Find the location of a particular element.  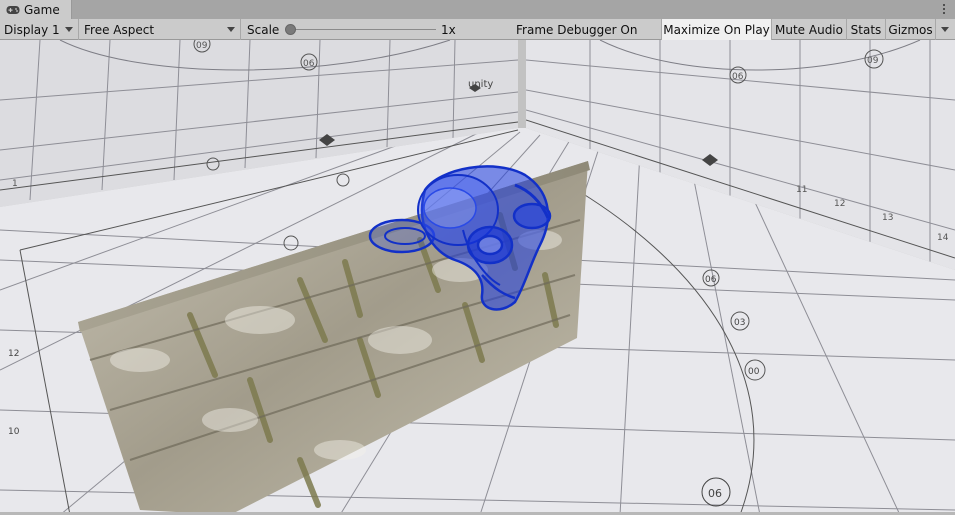

grid-label: 10 is located at coordinates (14, 432).